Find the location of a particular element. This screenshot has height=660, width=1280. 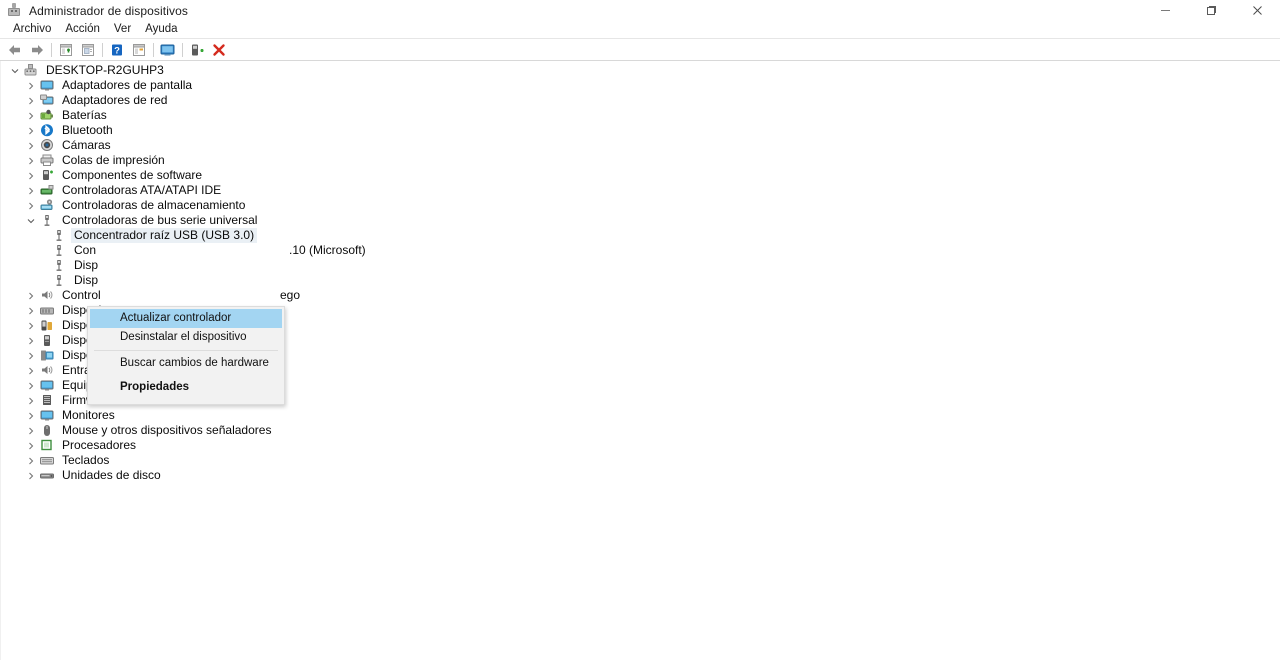

tree-item-label: Componentes de software is located at coordinates (132, 175).